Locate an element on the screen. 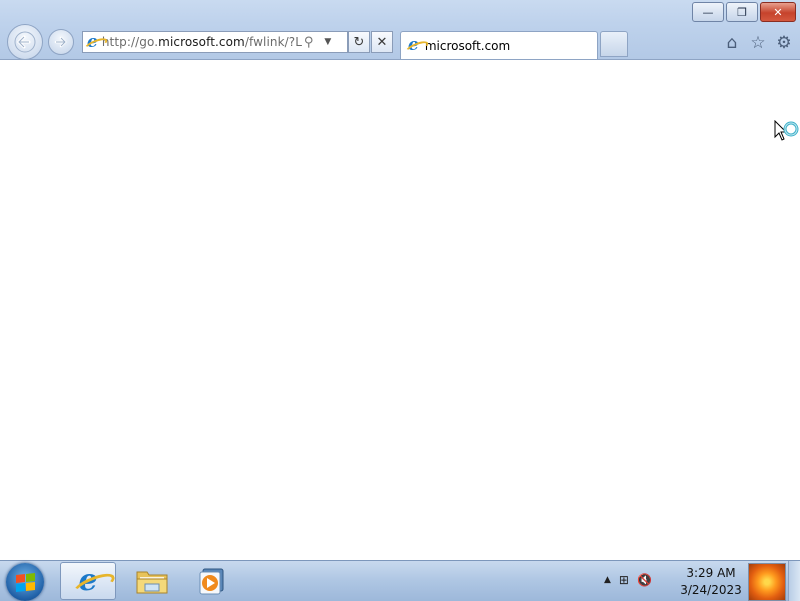  tab-favicon-icon: e is located at coordinates (413, 45).